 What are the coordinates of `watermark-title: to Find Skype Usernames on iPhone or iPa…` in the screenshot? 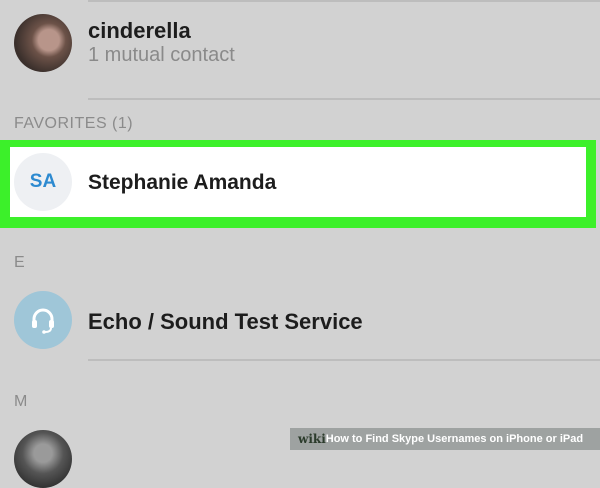 It's located at (468, 439).